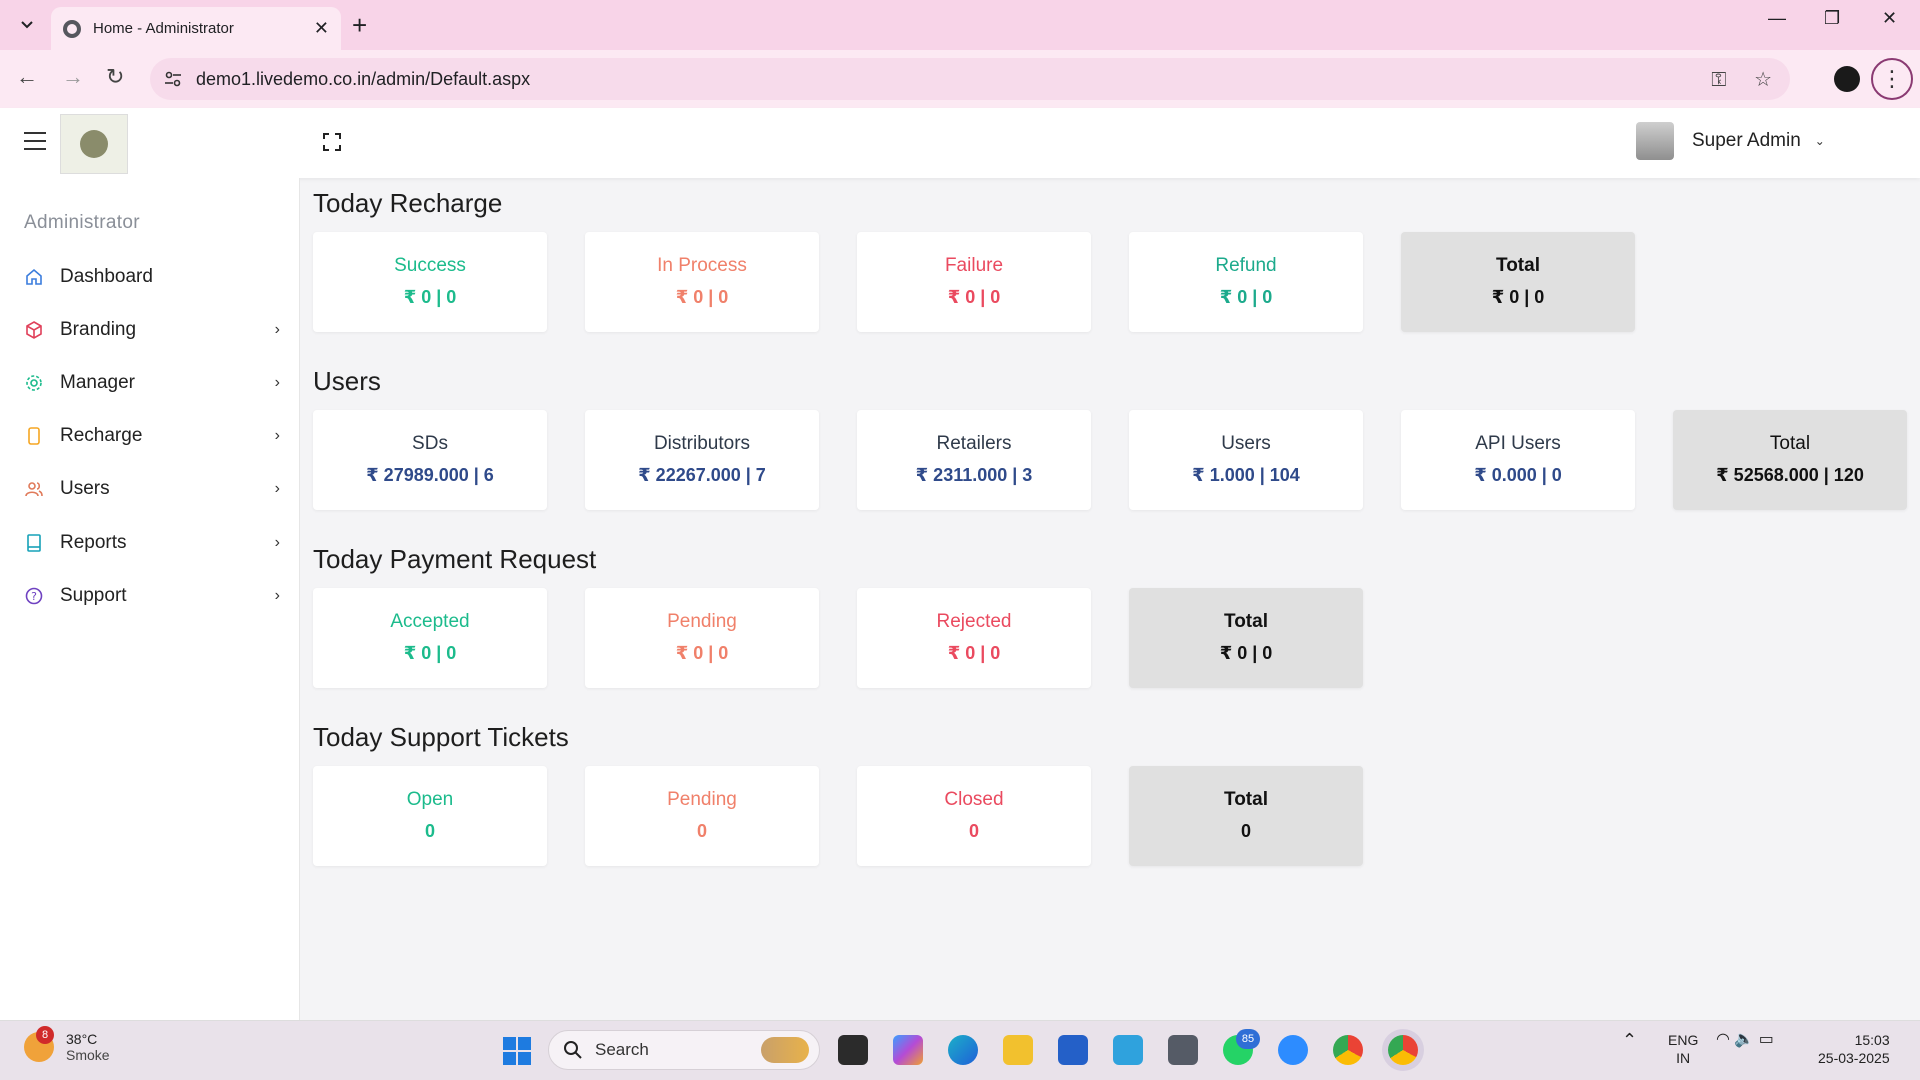 The height and width of the screenshot is (1080, 1920). What do you see at coordinates (93, 542) in the screenshot?
I see `sidebar-item-label: Reports` at bounding box center [93, 542].